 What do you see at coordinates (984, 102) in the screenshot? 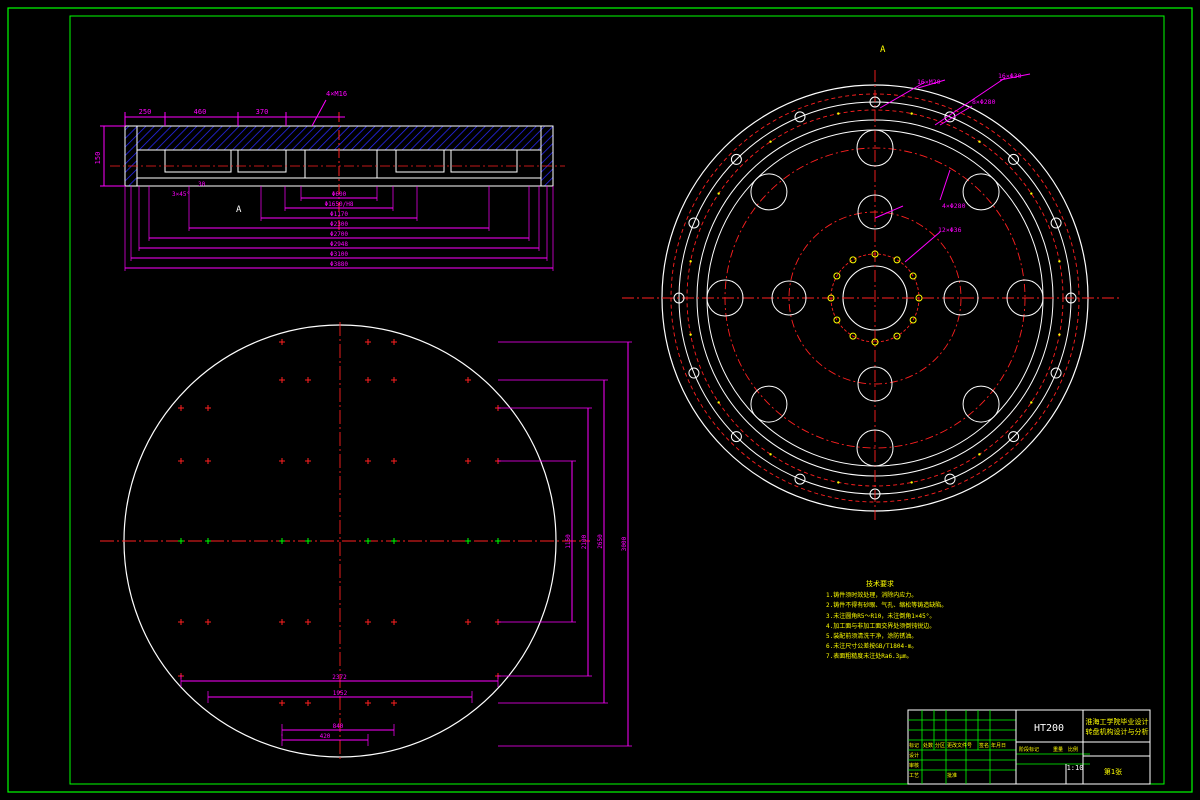
I see `plan-note-3: 8×Φ280` at bounding box center [984, 102].